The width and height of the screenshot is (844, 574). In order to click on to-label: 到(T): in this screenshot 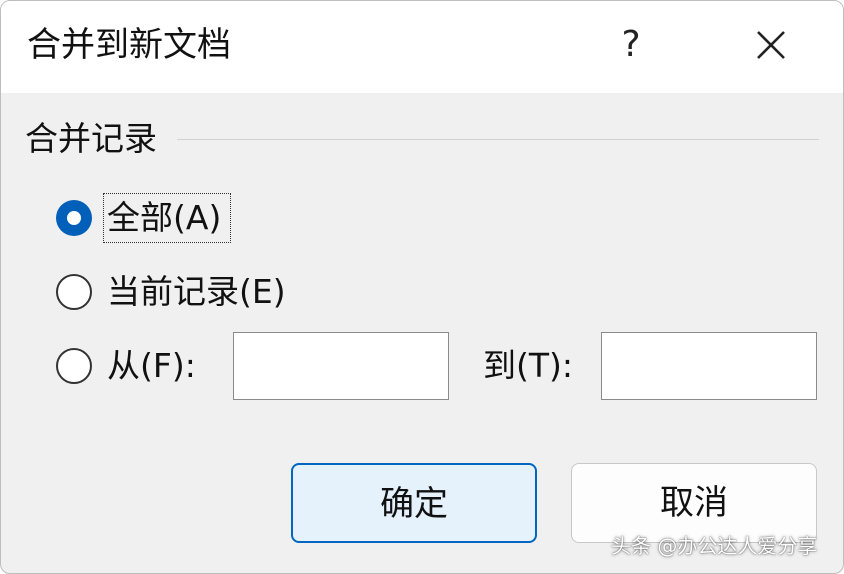, I will do `click(528, 365)`.